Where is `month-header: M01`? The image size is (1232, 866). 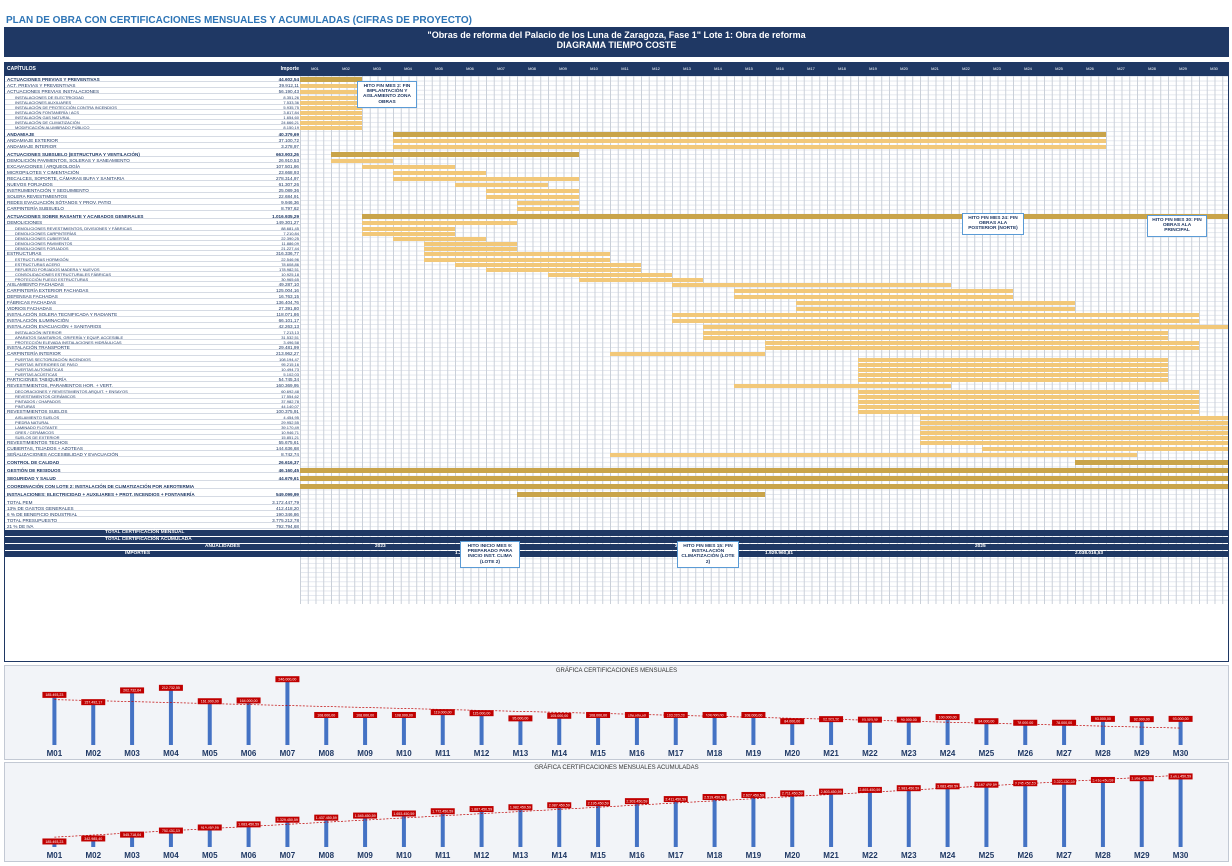 month-header: M01 is located at coordinates (315, 68).